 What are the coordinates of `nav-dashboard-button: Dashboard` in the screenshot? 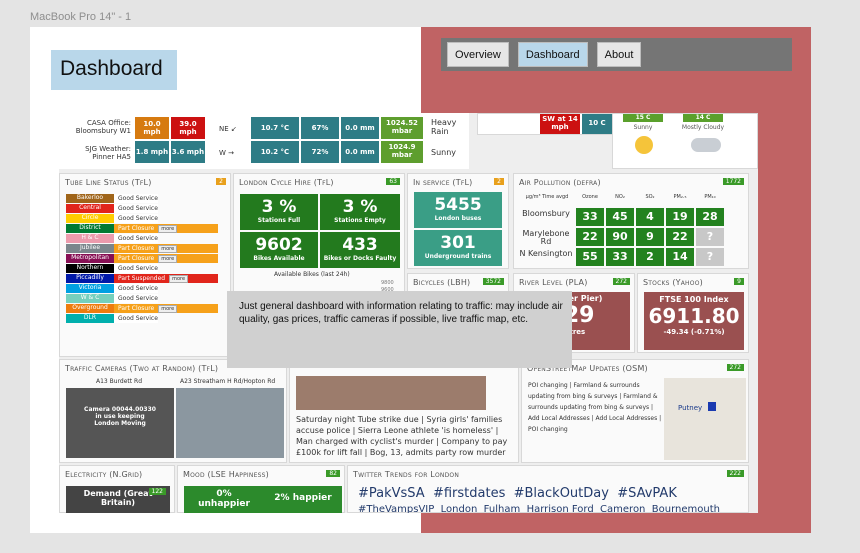 It's located at (552, 54).